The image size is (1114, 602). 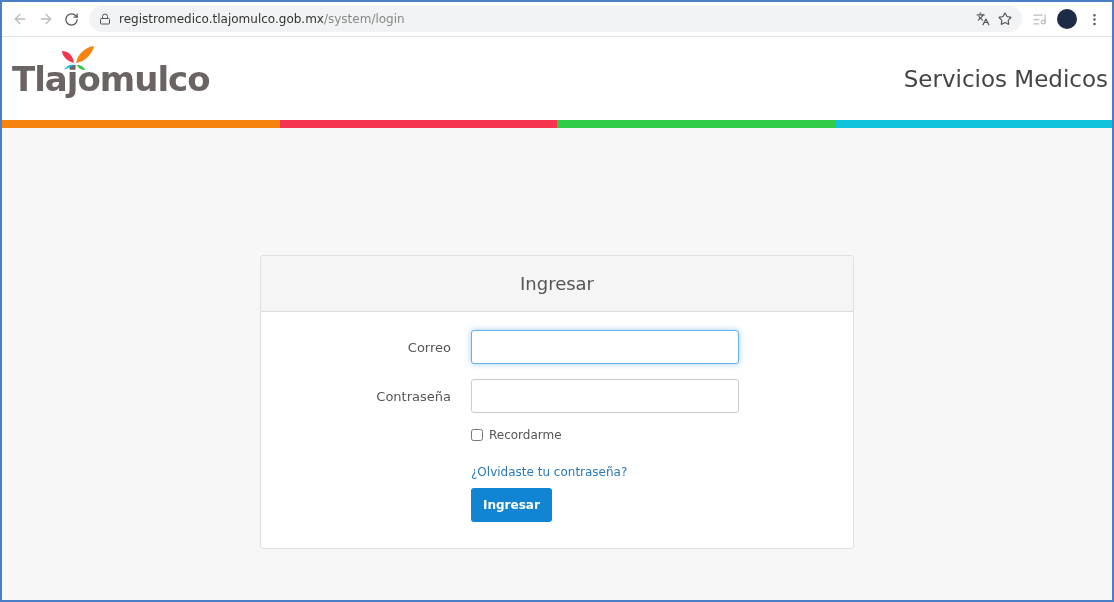 What do you see at coordinates (555, 19) in the screenshot?
I see `address-bar: registromedico.tlajomulco.gob.mx/system/login` at bounding box center [555, 19].